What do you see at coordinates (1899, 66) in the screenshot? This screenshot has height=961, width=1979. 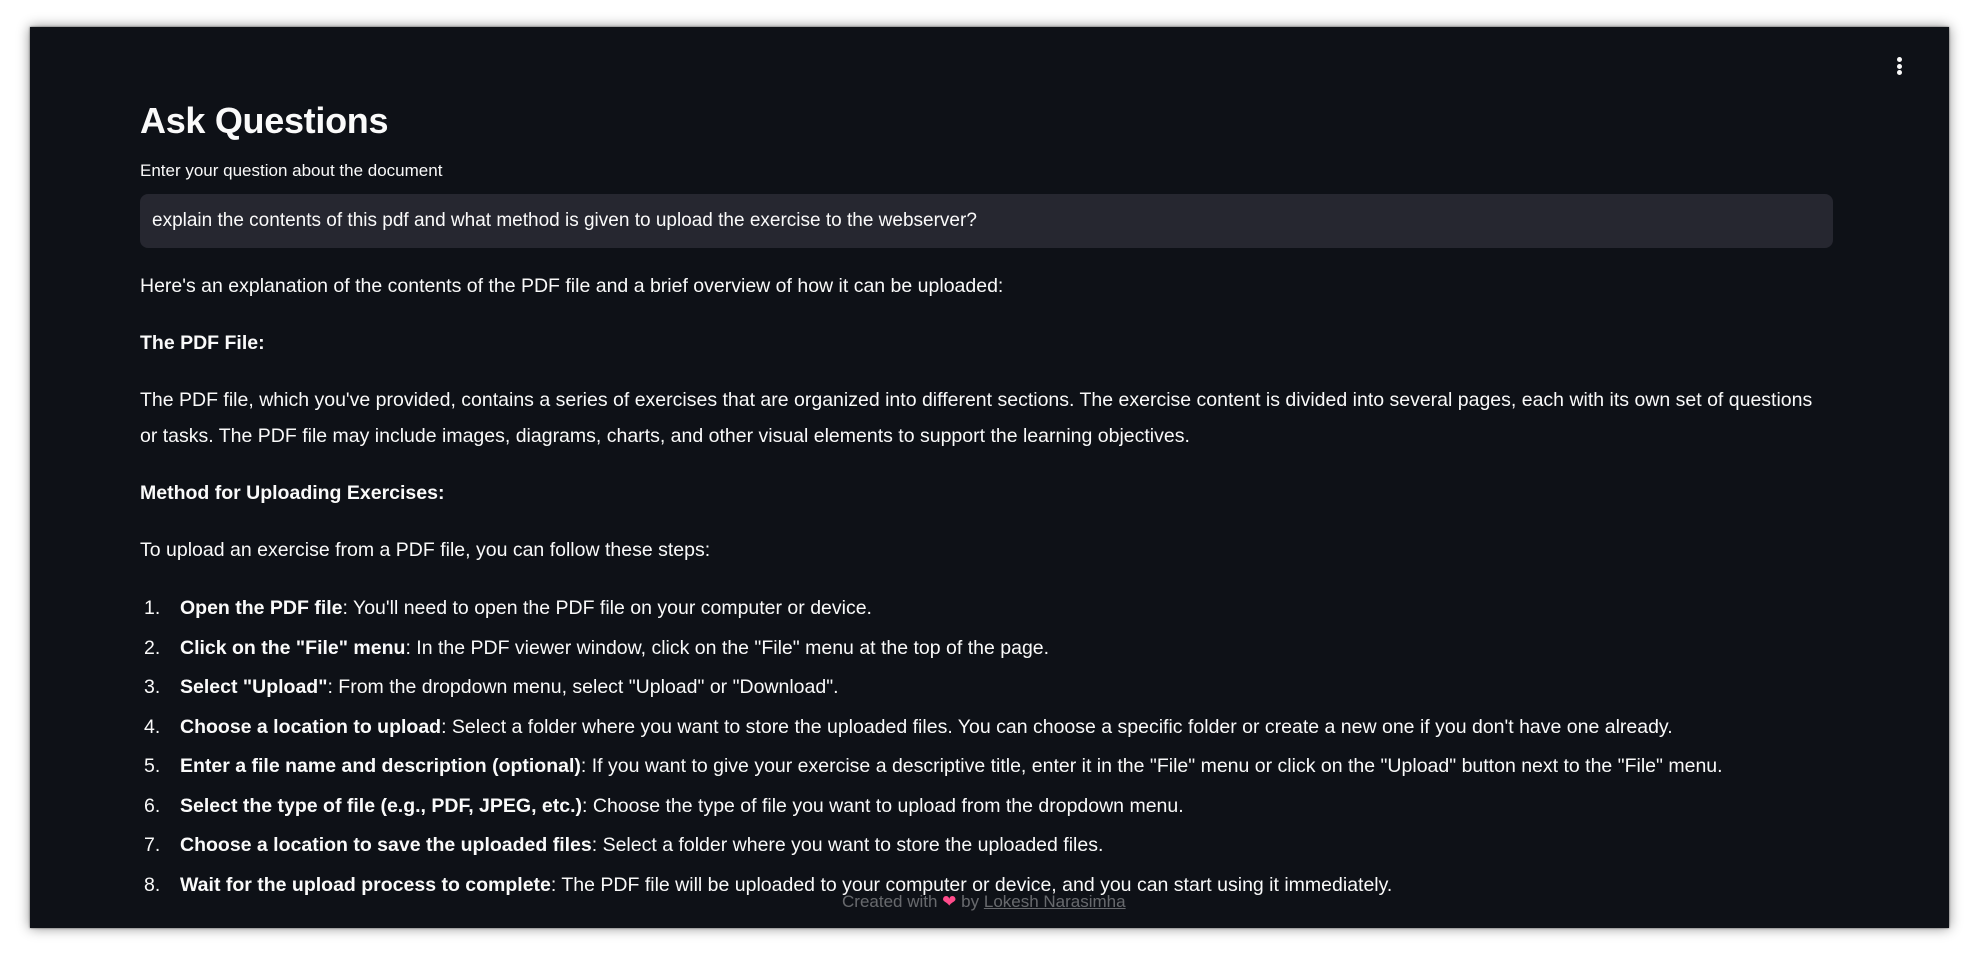 I see `main-menu-button` at bounding box center [1899, 66].